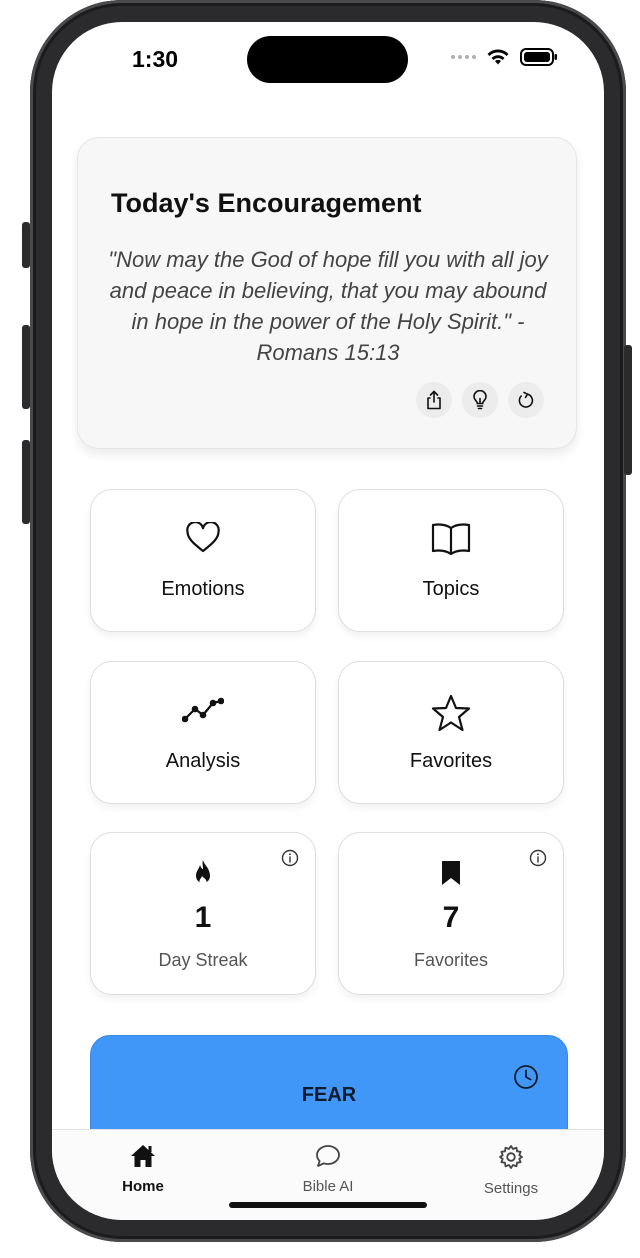  What do you see at coordinates (538, 57) in the screenshot?
I see `battery-icon` at bounding box center [538, 57].